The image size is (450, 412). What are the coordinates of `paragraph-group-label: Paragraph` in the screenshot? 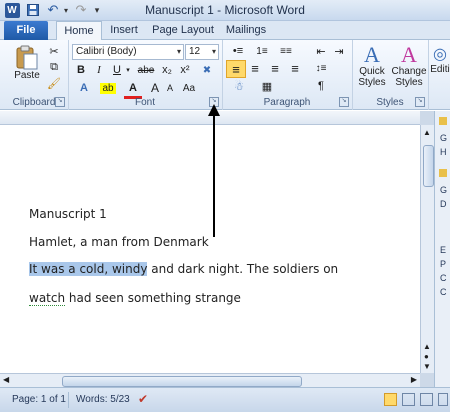 It's located at (287, 102).